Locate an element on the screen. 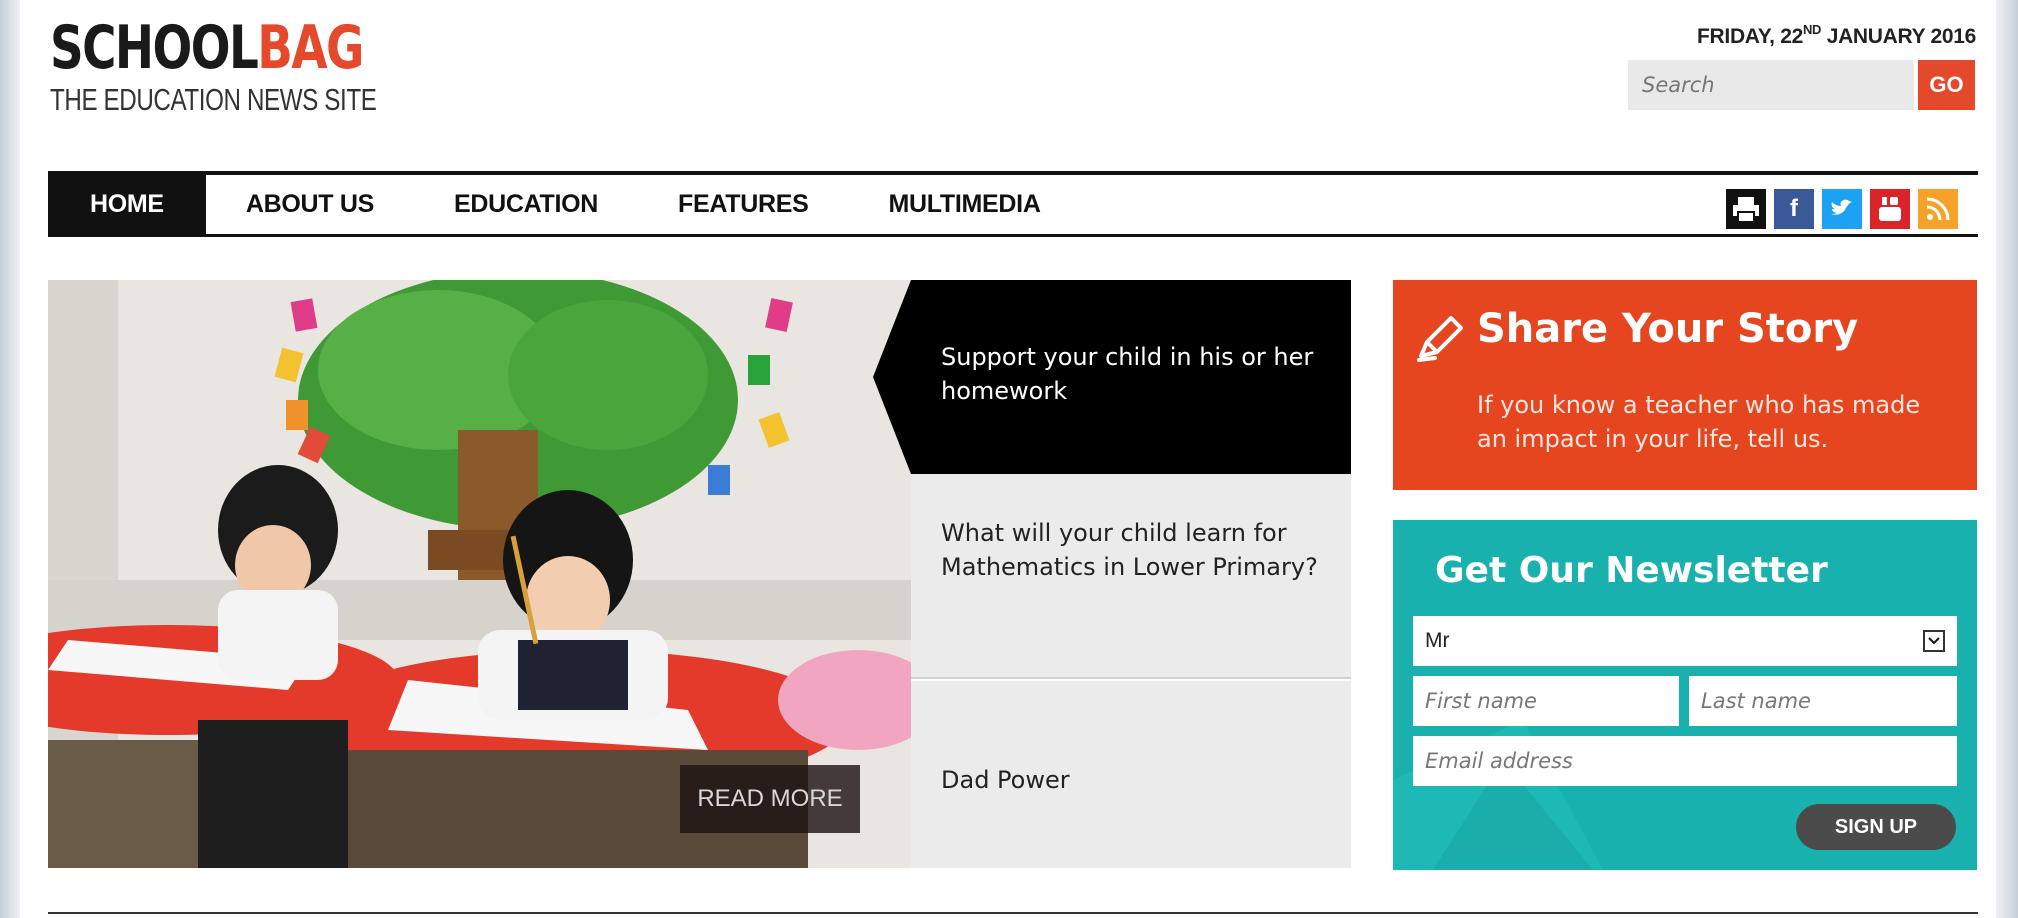 This screenshot has width=2018, height=918. email-field: Email address is located at coordinates (1685, 761).